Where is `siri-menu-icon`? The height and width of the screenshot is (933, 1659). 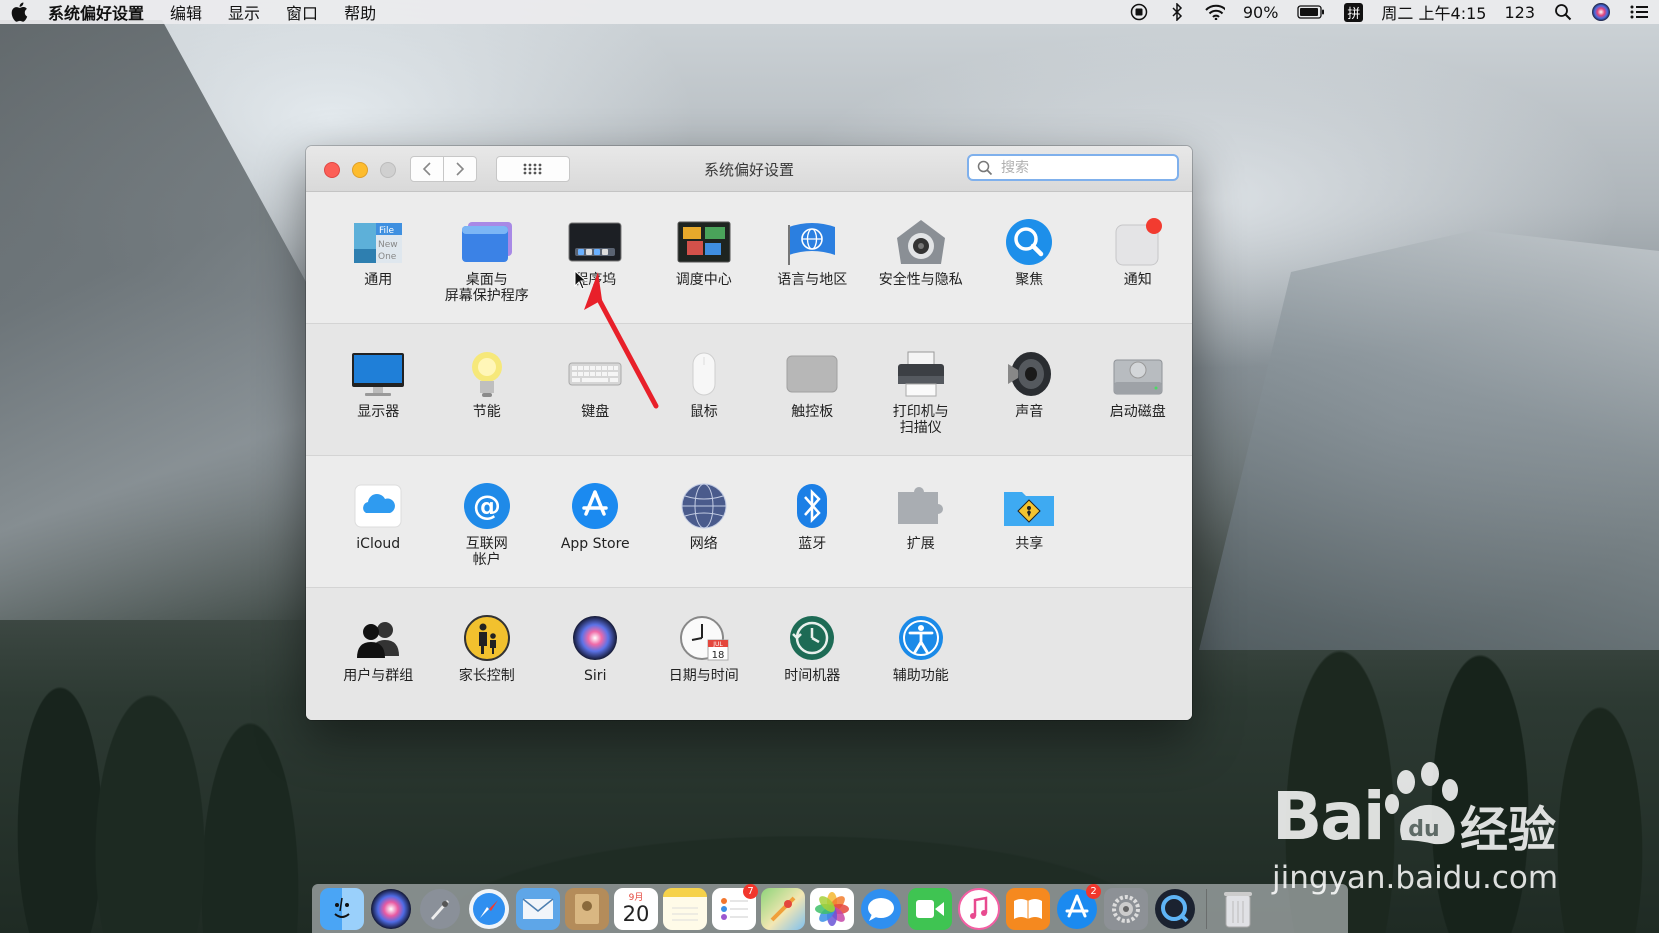
siri-menu-icon is located at coordinates (1601, 12).